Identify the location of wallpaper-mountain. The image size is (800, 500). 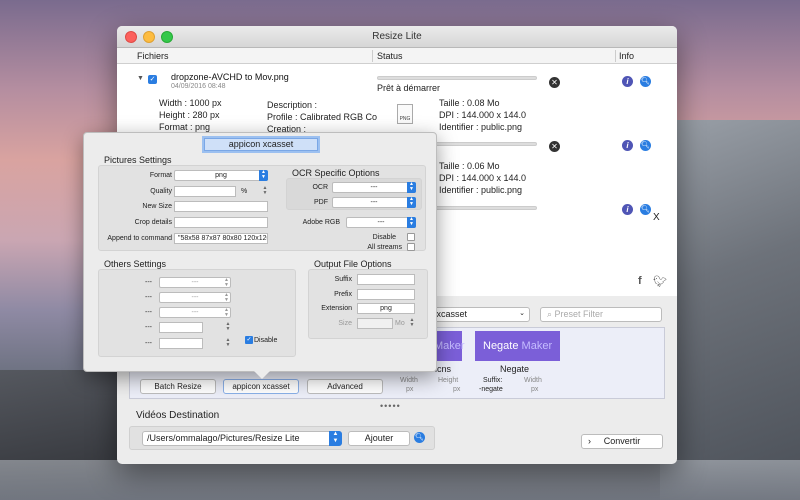
(730, 310).